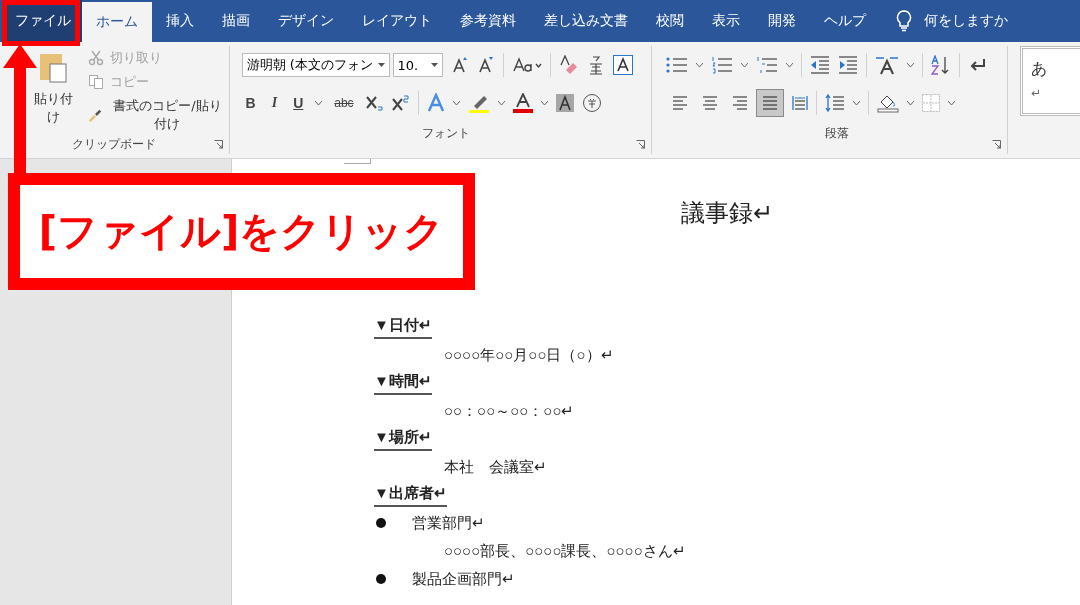 Image resolution: width=1080 pixels, height=605 pixels. I want to click on character-spacing-icon, so click(887, 65).